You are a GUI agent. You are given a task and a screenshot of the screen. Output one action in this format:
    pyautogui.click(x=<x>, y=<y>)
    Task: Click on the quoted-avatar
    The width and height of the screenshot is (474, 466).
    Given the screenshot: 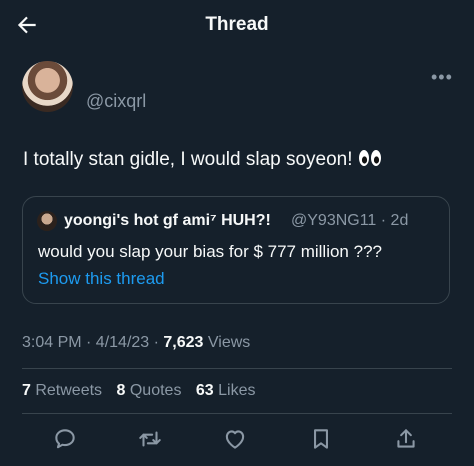 What is the action you would take?
    pyautogui.click(x=47, y=221)
    